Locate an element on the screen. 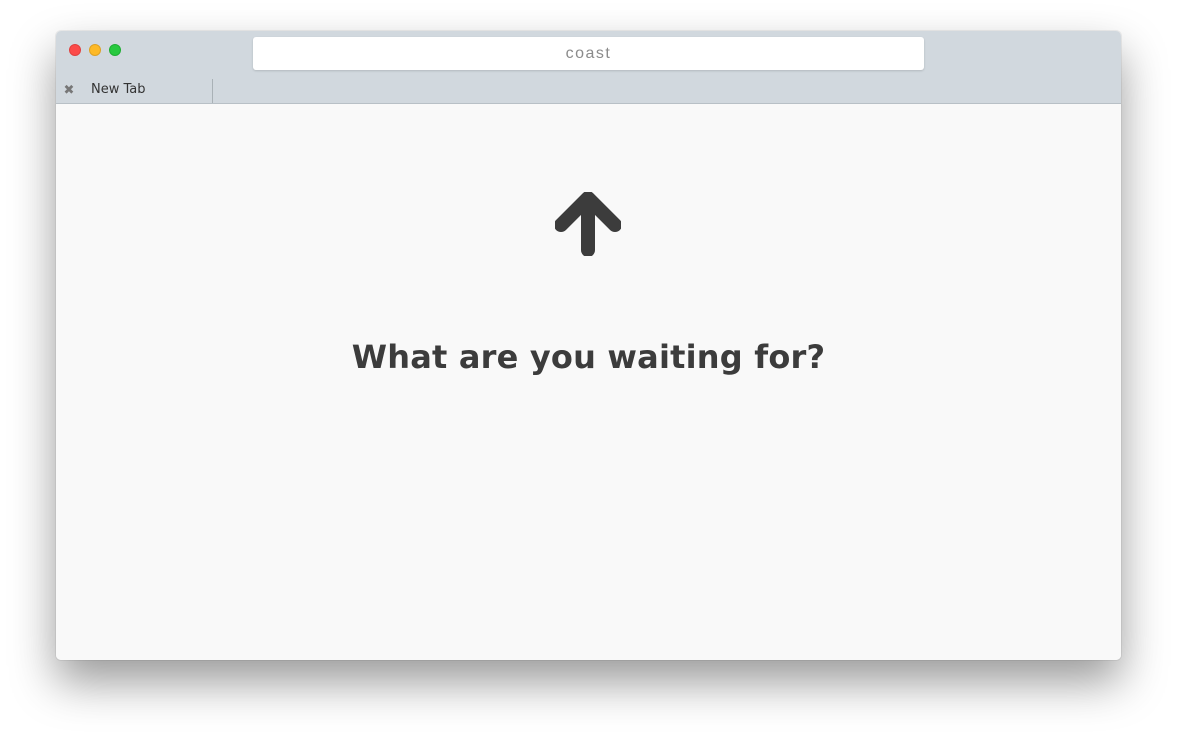  tab-new-tab: ✖ New Tab is located at coordinates (134, 91).